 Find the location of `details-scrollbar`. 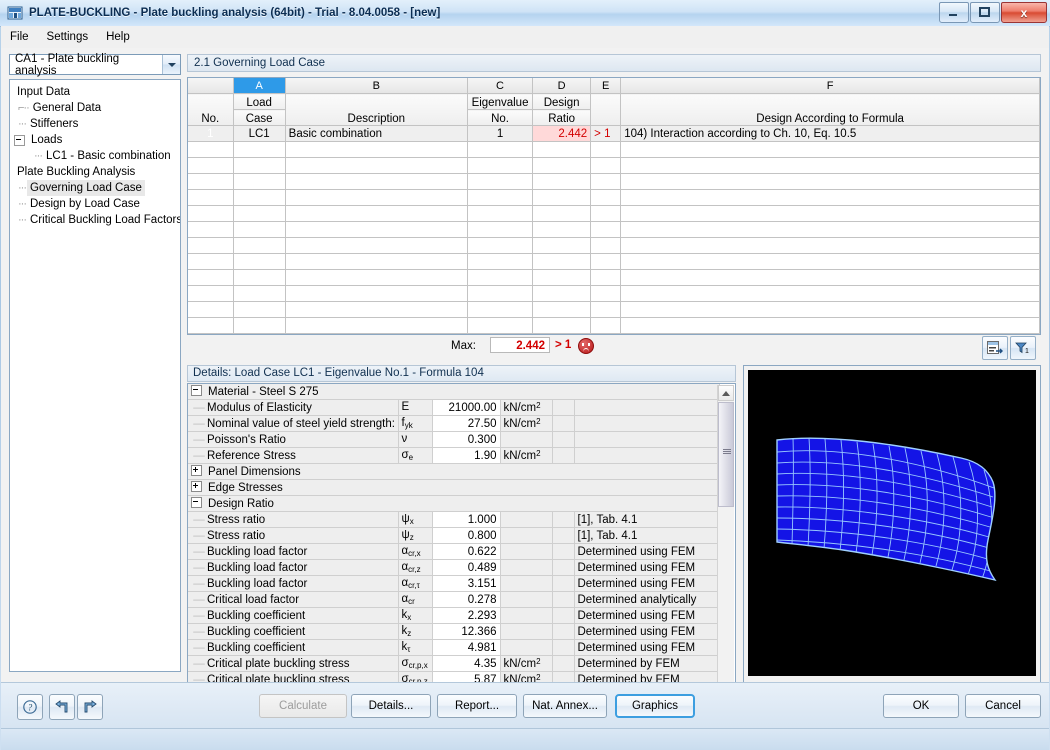

details-scrollbar is located at coordinates (725, 549).